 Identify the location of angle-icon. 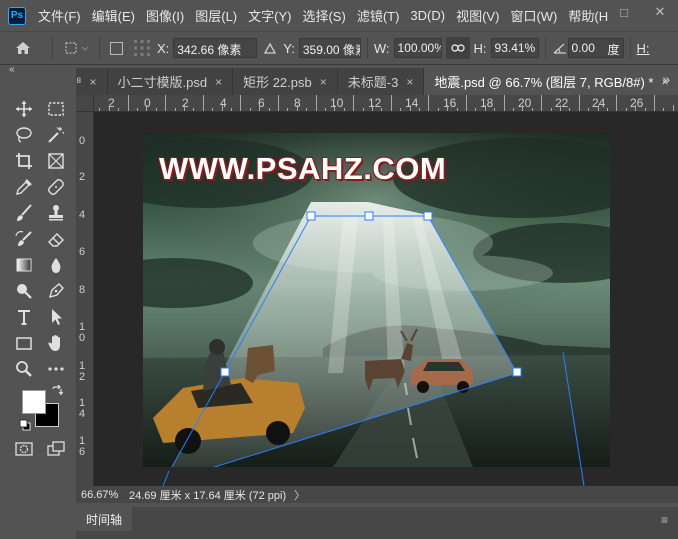
(560, 48).